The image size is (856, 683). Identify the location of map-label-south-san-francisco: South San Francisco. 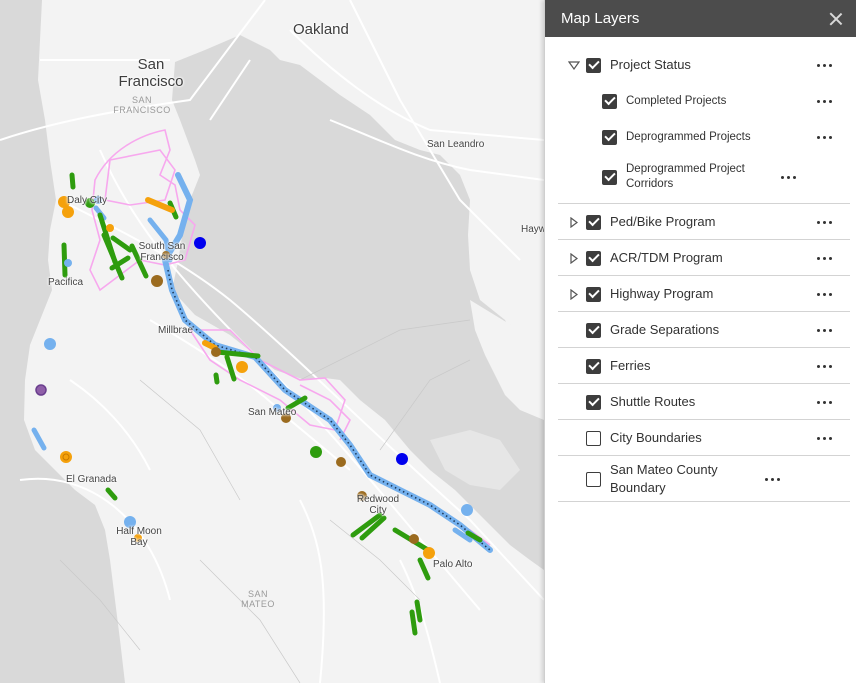
(162, 252).